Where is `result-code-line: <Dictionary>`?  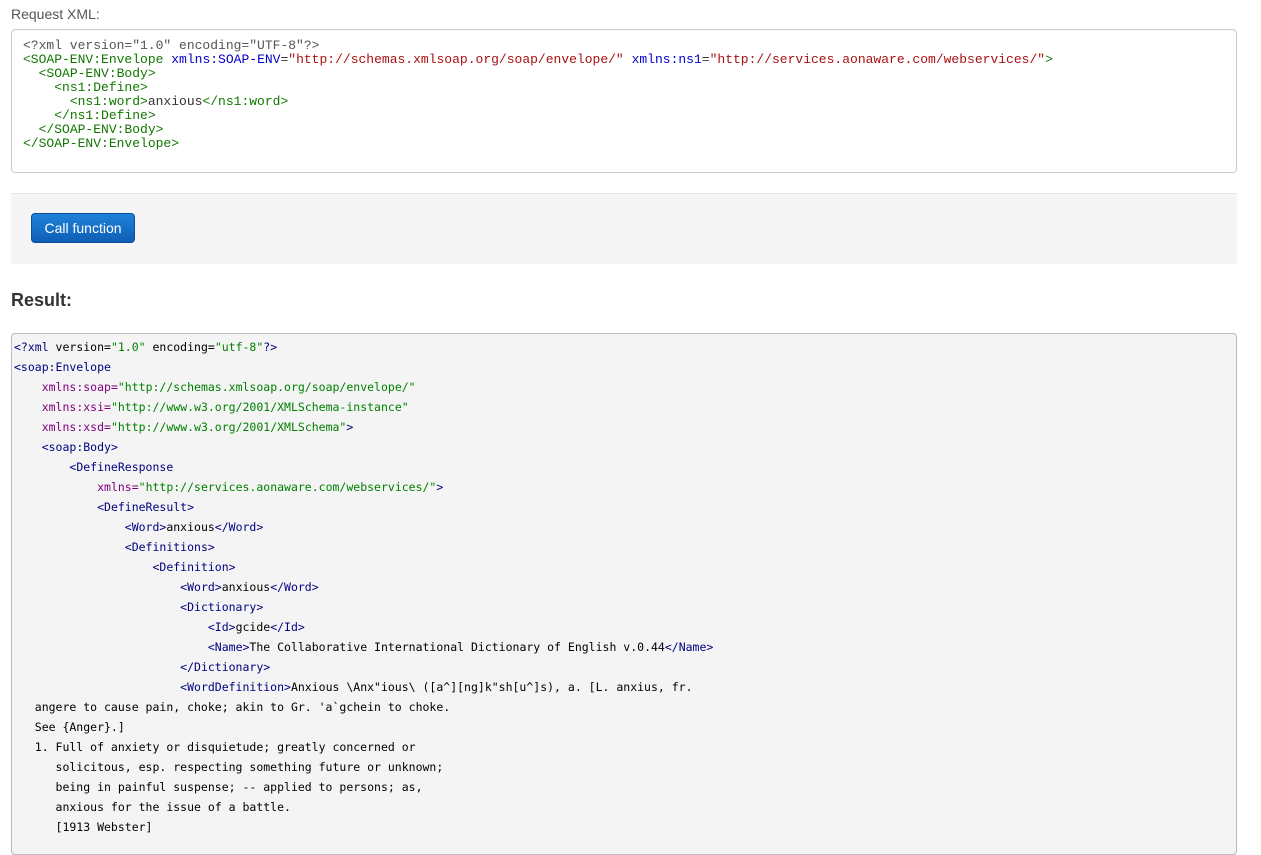
result-code-line: <Dictionary> is located at coordinates (363, 607).